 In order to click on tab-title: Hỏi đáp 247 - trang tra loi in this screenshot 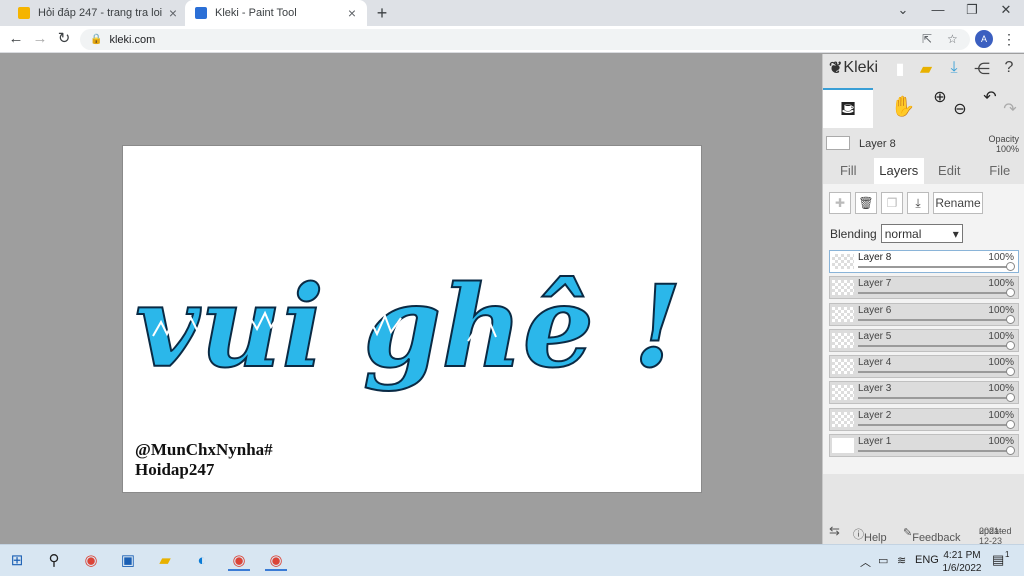, I will do `click(100, 13)`.